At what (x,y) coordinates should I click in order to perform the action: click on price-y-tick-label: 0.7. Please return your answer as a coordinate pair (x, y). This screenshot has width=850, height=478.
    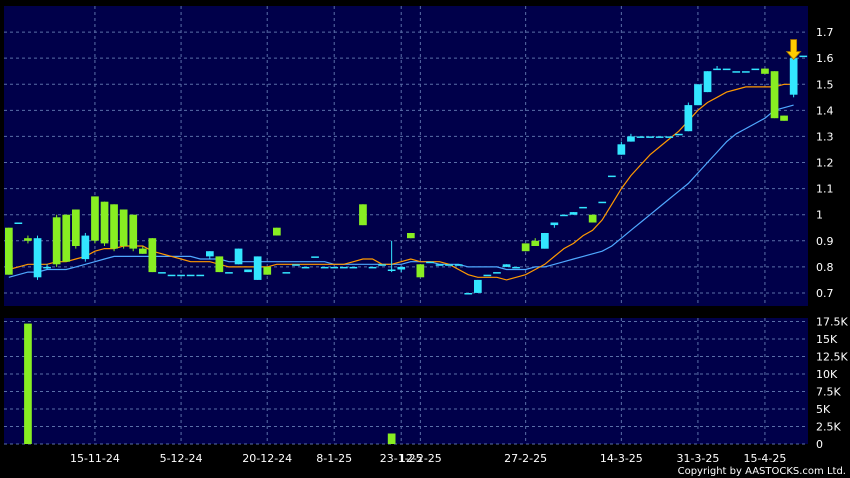
    Looking at the image, I should click on (825, 293).